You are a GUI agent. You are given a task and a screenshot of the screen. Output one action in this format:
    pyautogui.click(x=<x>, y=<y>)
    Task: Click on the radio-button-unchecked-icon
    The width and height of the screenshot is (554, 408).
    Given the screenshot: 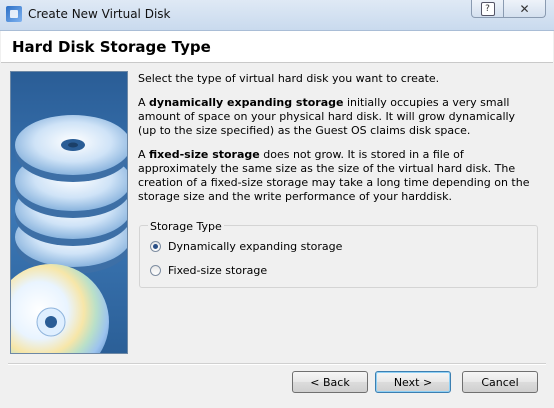 What is the action you would take?
    pyautogui.click(x=155, y=270)
    